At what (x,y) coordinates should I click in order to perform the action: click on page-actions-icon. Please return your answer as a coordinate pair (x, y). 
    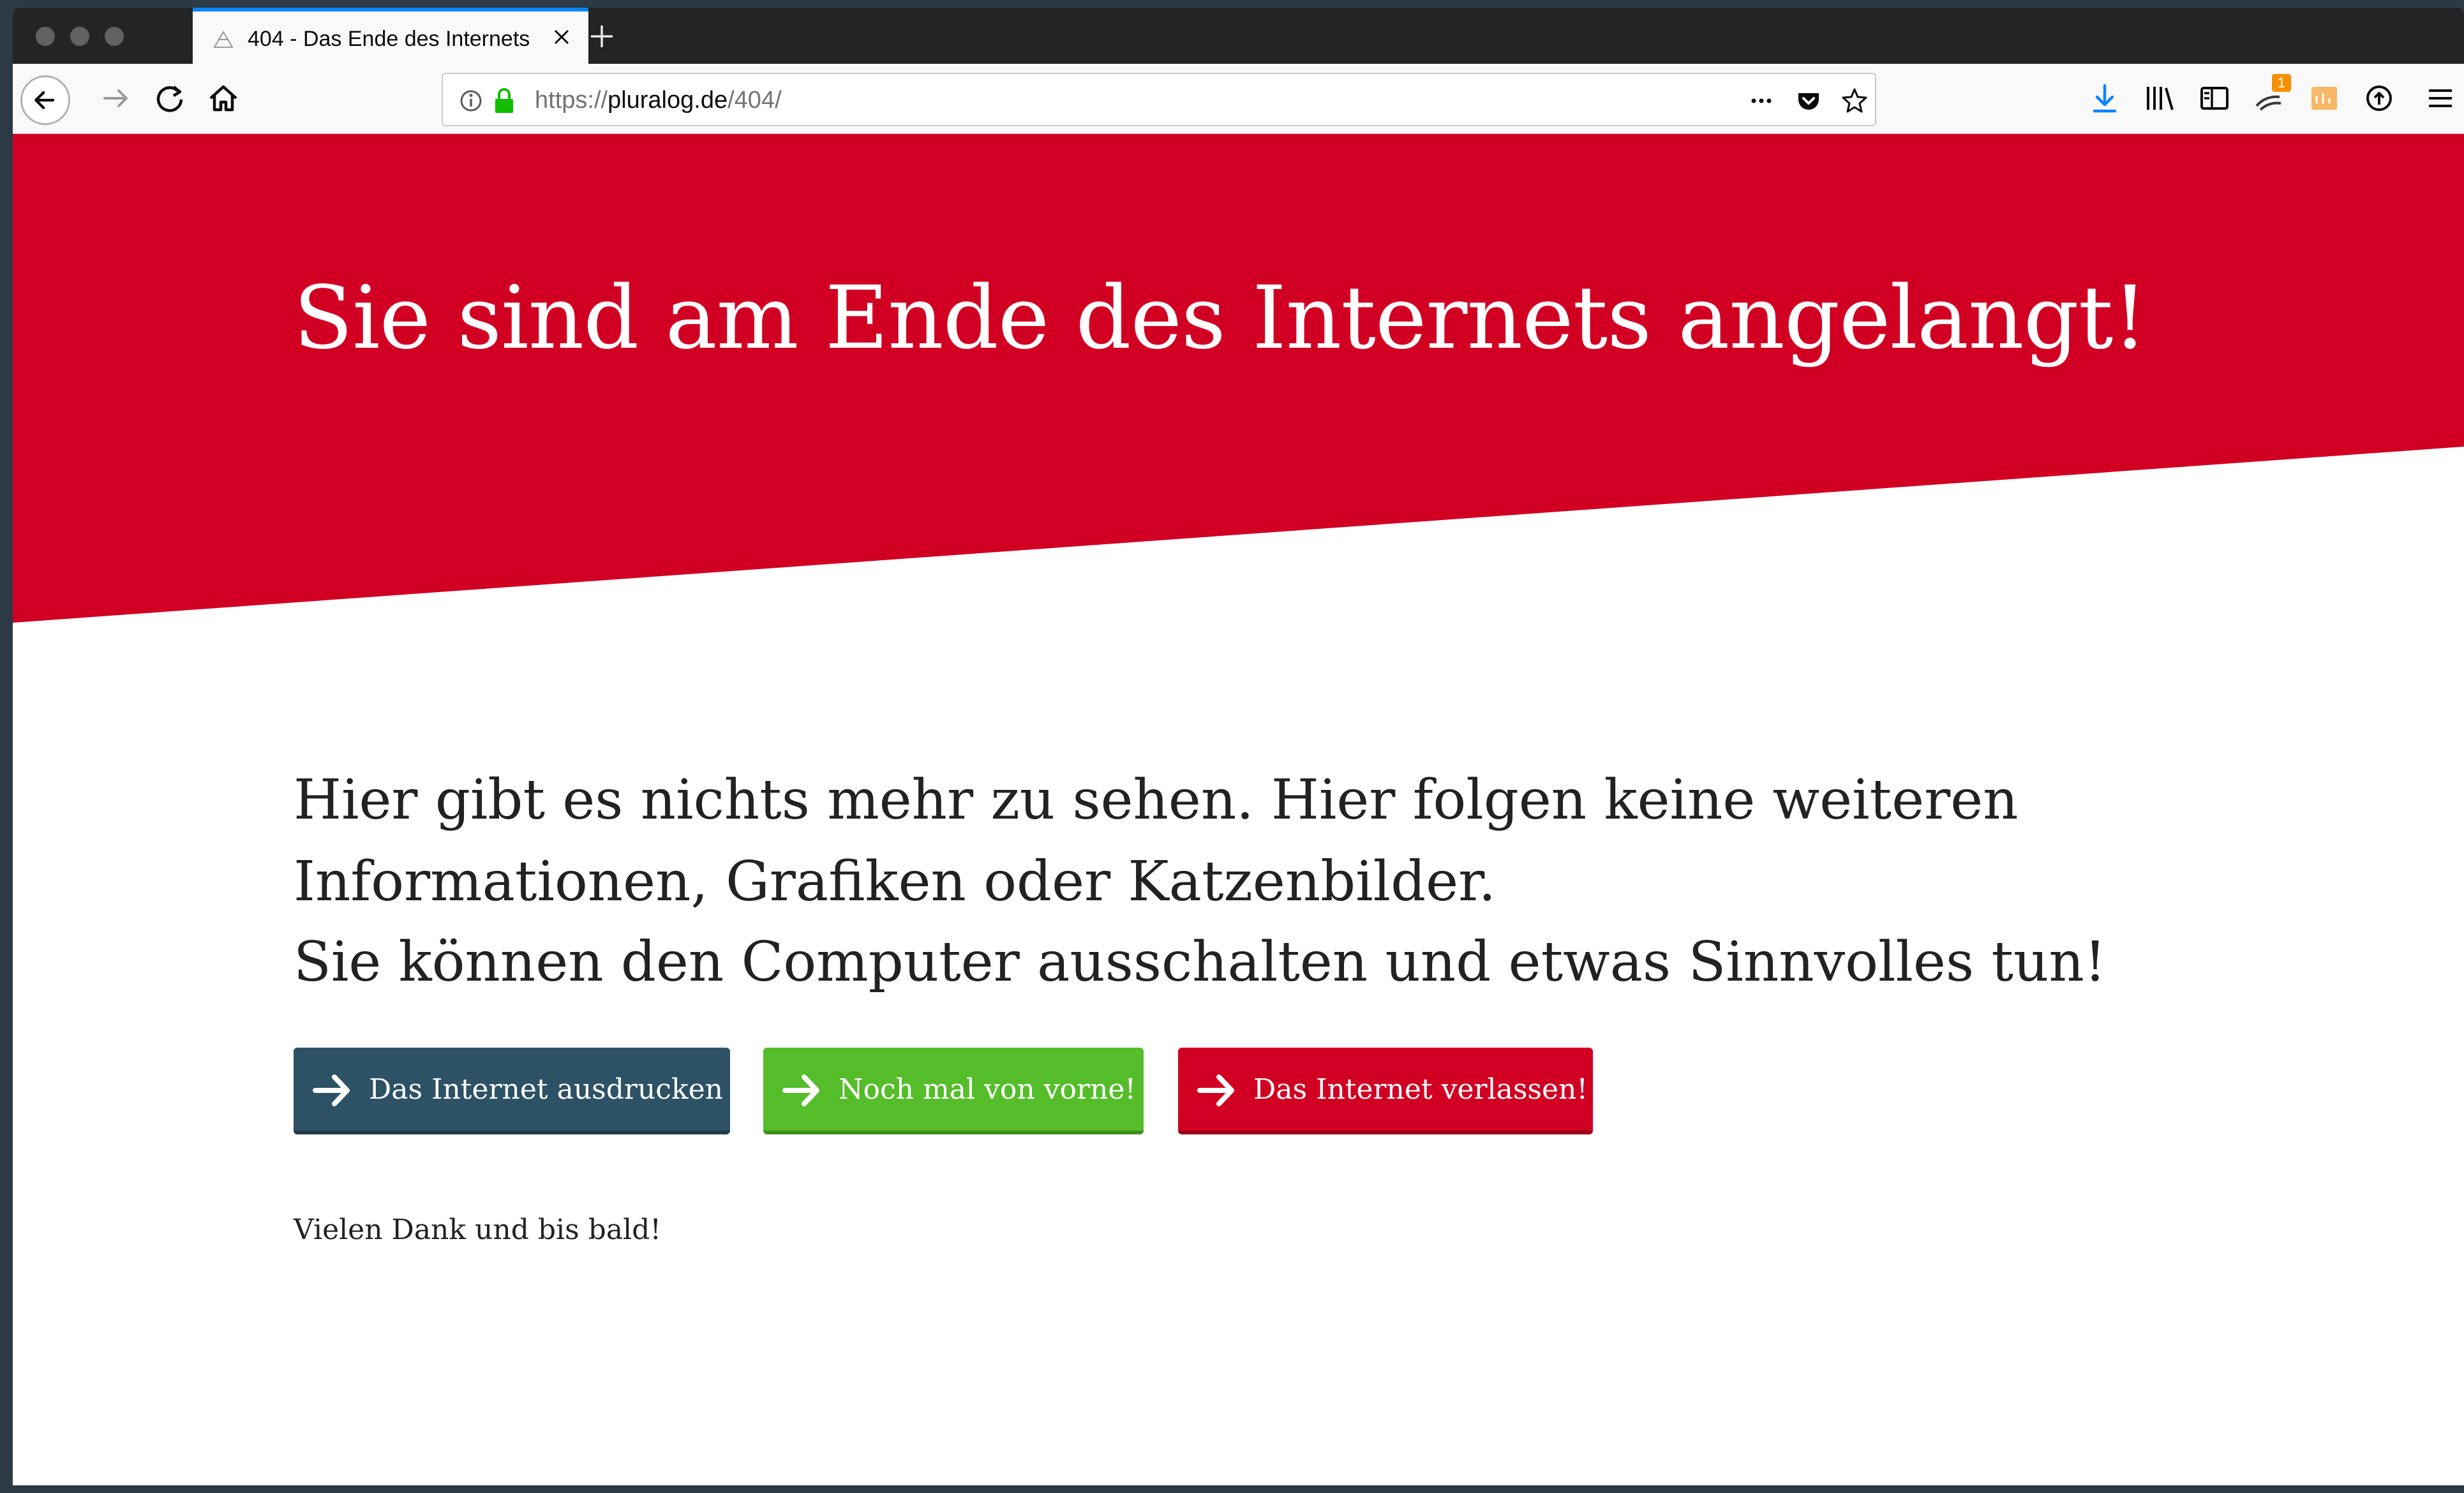
    Looking at the image, I should click on (1762, 100).